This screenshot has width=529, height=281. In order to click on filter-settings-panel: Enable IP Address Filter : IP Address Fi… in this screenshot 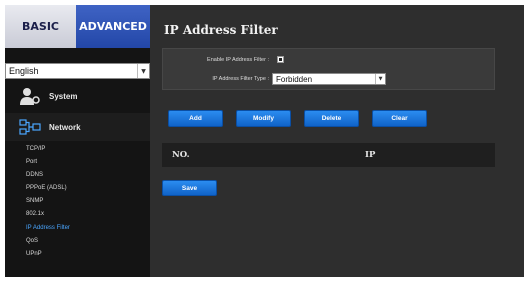, I will do `click(328, 69)`.